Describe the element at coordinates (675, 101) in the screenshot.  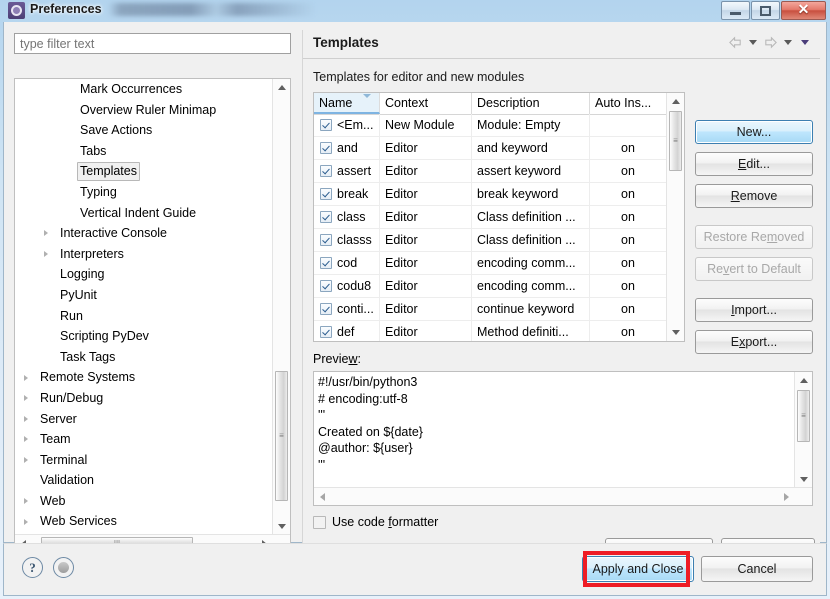
I see `table-scroll-up-button` at that location.